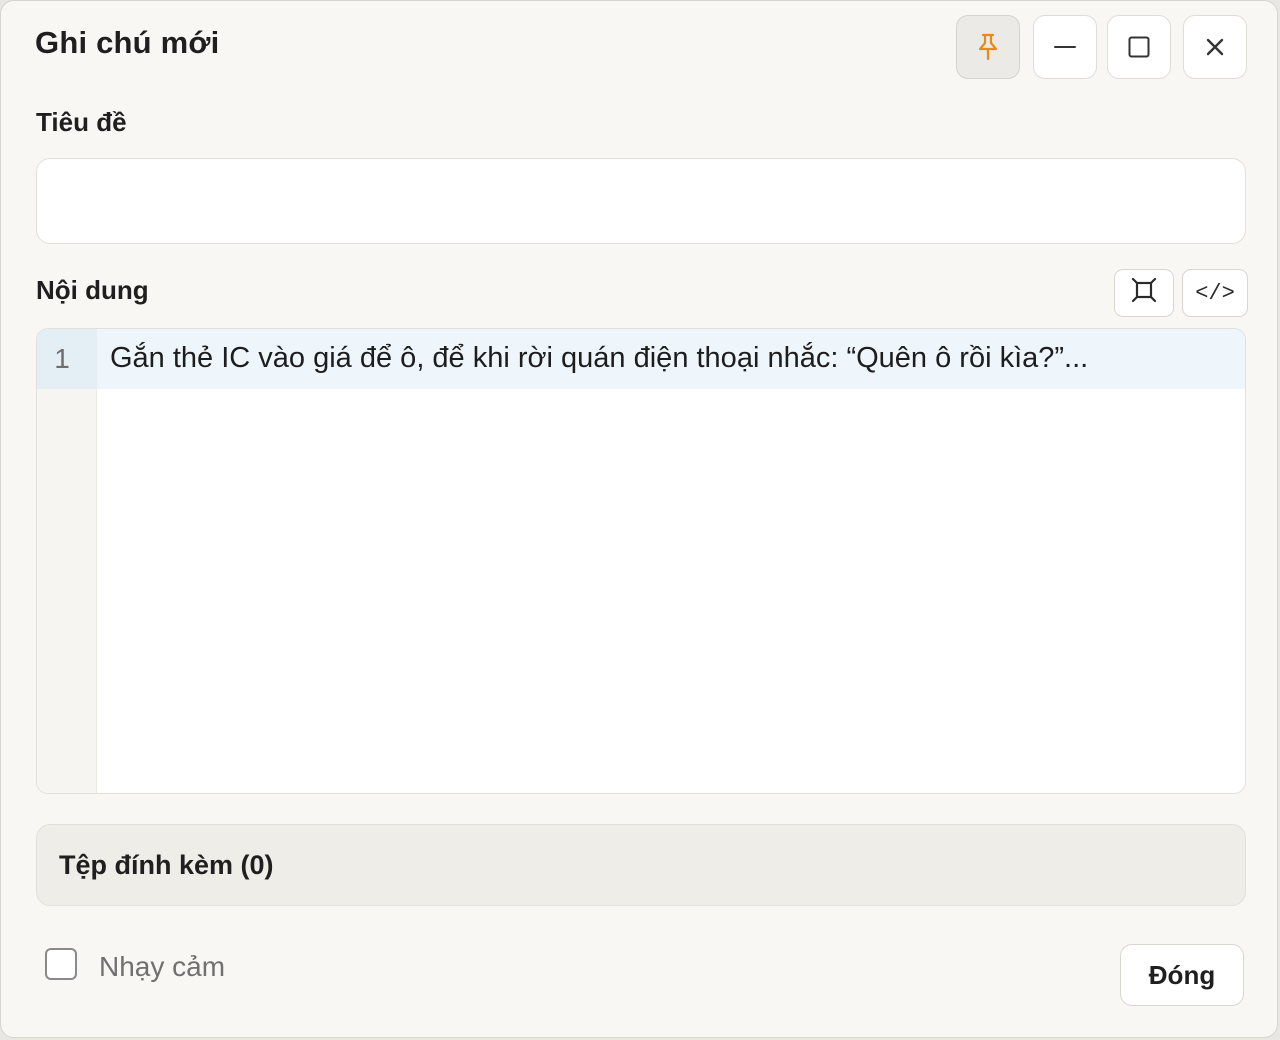  I want to click on attachments-label: Tệp đính kèm (0), so click(166, 865).